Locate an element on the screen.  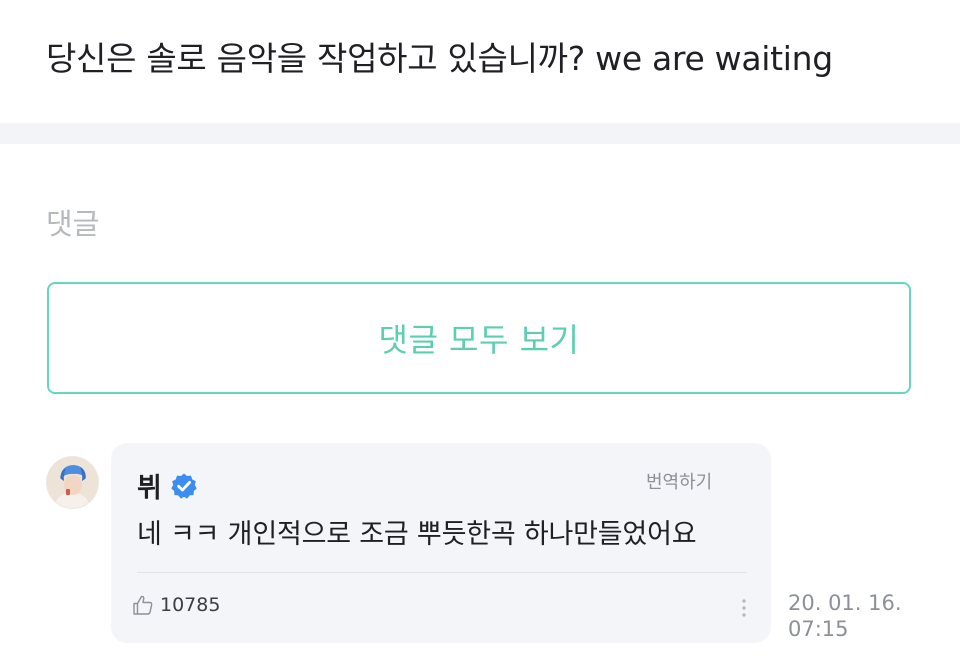
like-count: 10785 is located at coordinates (190, 605).